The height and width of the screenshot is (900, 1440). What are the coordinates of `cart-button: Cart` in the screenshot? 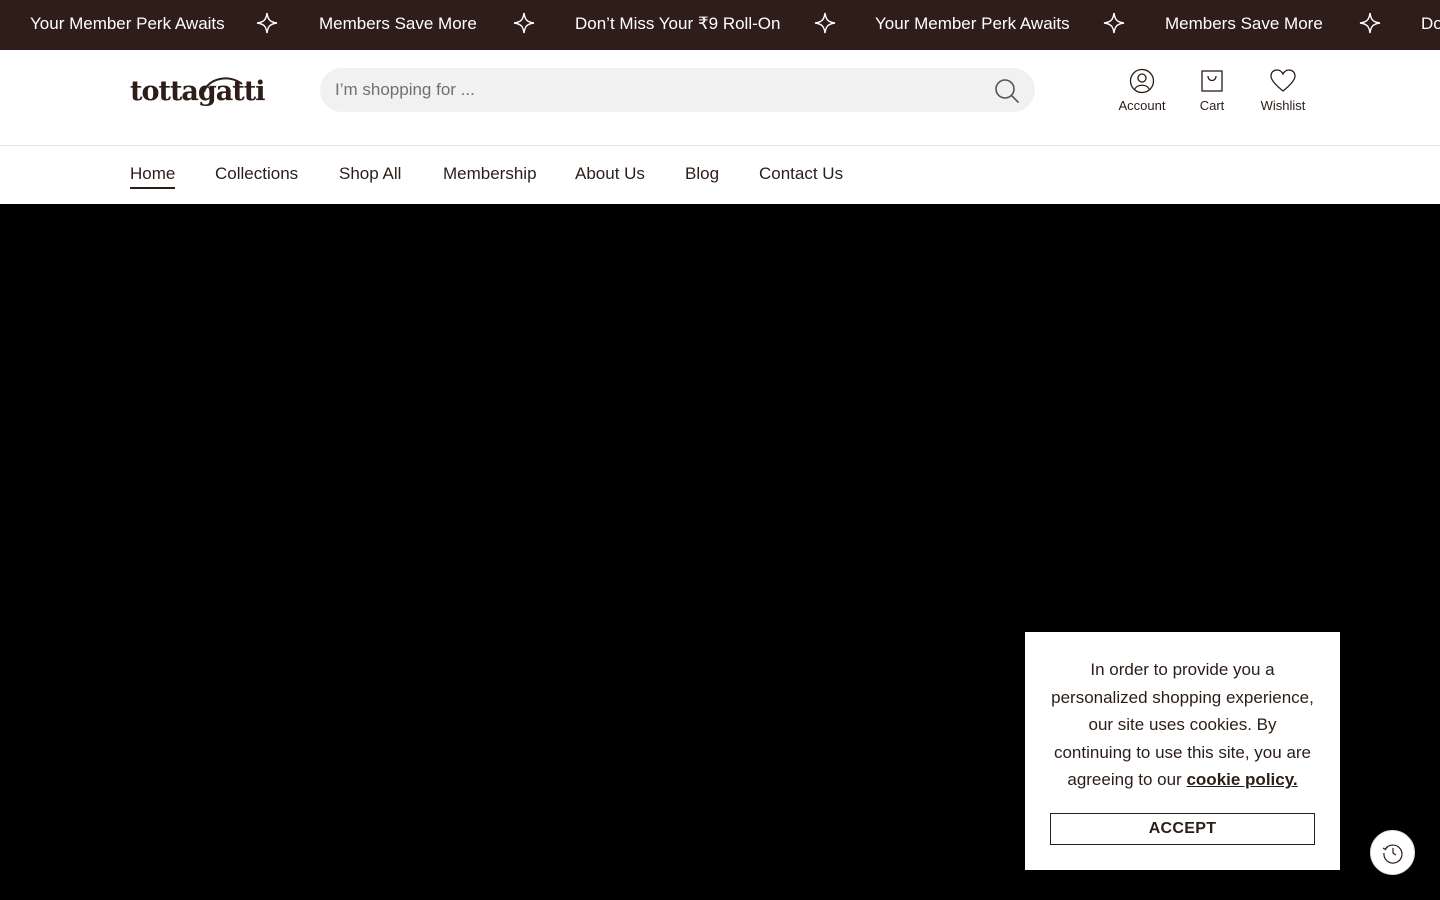 It's located at (1212, 90).